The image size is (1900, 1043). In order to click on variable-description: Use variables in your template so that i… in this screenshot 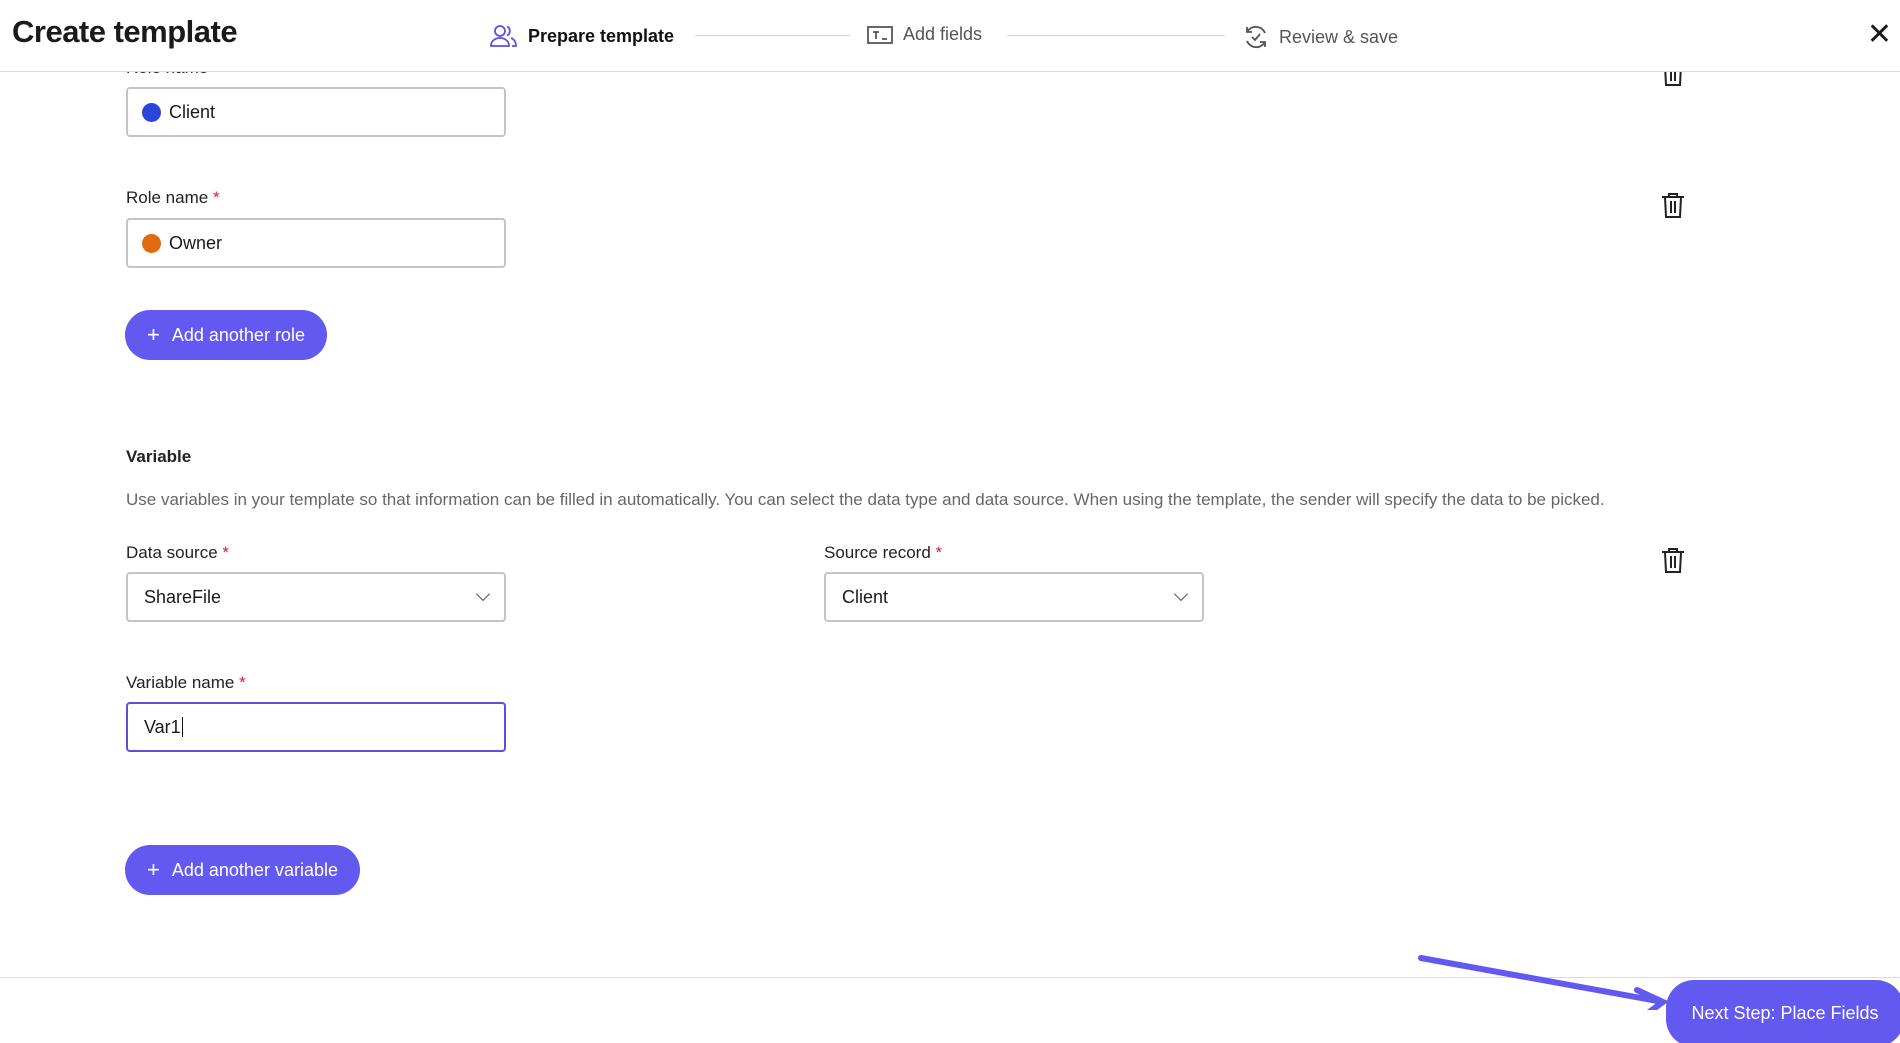, I will do `click(865, 499)`.